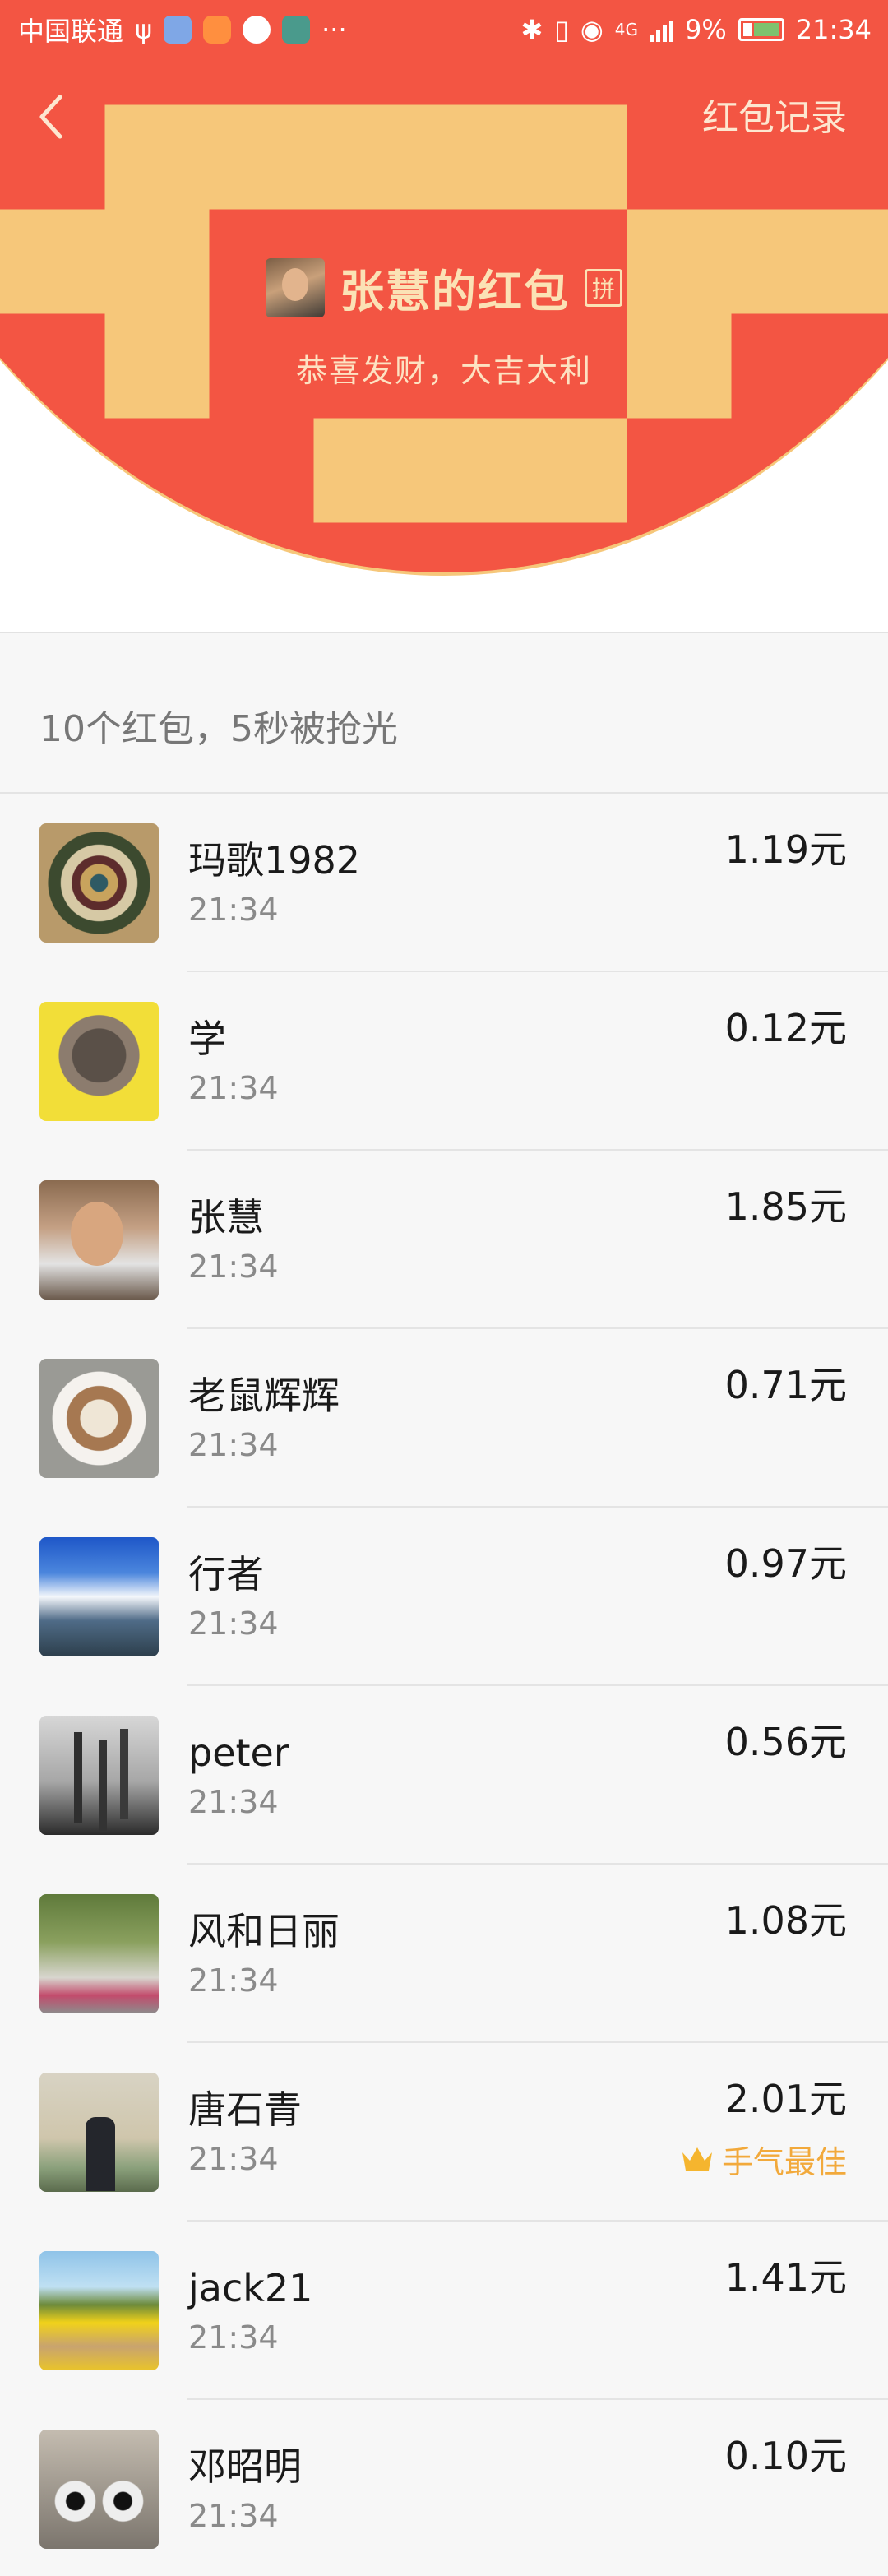 Image resolution: width=888 pixels, height=2576 pixels. What do you see at coordinates (207, 1038) in the screenshot?
I see `recipient-name: 学` at bounding box center [207, 1038].